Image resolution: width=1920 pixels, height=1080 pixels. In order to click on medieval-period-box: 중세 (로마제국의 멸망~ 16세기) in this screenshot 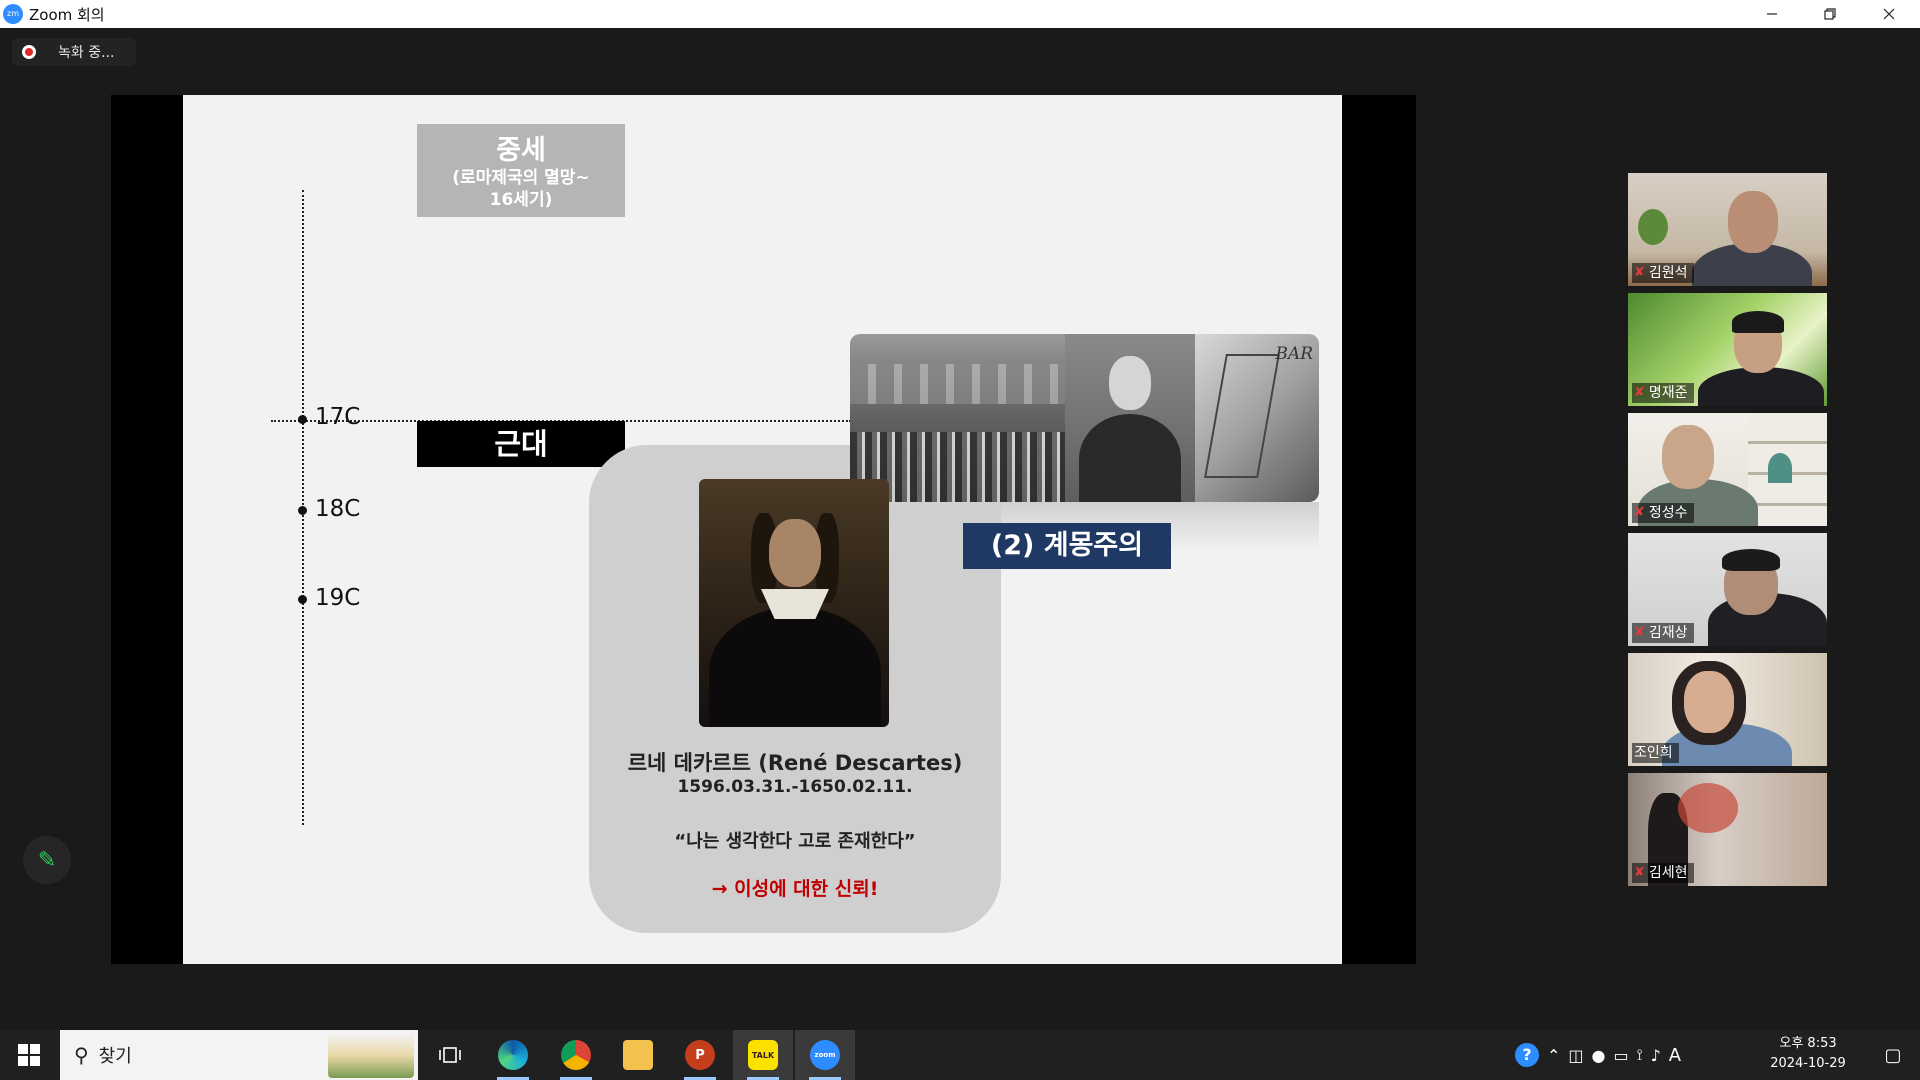, I will do `click(521, 170)`.